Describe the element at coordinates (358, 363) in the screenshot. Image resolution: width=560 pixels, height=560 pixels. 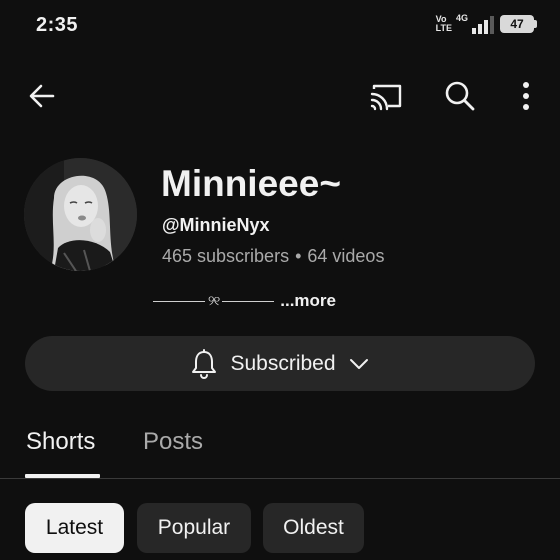
I see `chevron-down-icon` at that location.